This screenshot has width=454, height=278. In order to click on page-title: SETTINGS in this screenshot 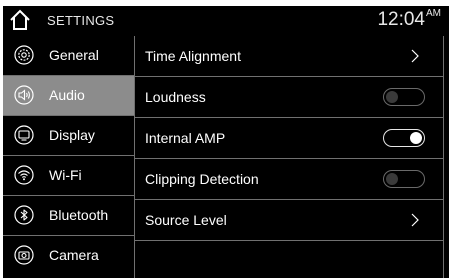, I will do `click(81, 20)`.